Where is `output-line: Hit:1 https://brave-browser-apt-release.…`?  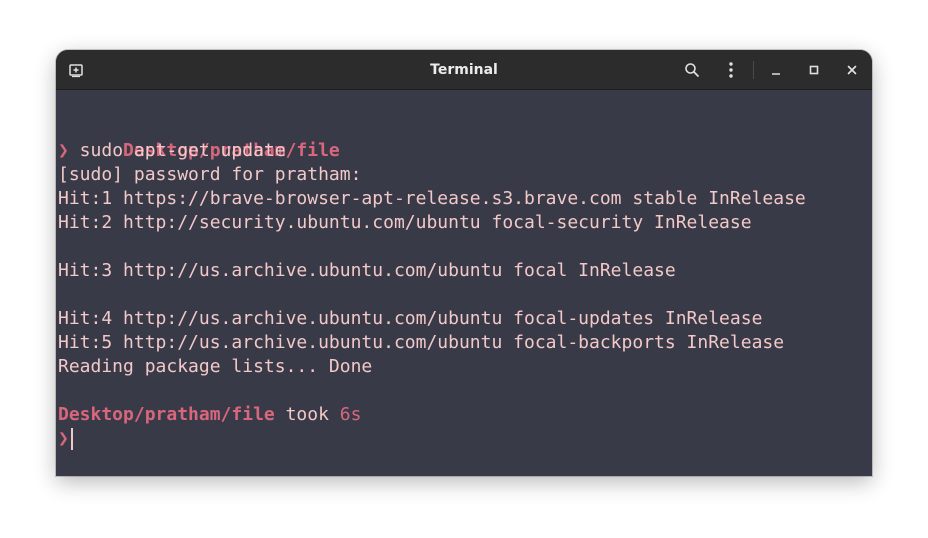 output-line: Hit:1 https://brave-browser-apt-release.… is located at coordinates (432, 198).